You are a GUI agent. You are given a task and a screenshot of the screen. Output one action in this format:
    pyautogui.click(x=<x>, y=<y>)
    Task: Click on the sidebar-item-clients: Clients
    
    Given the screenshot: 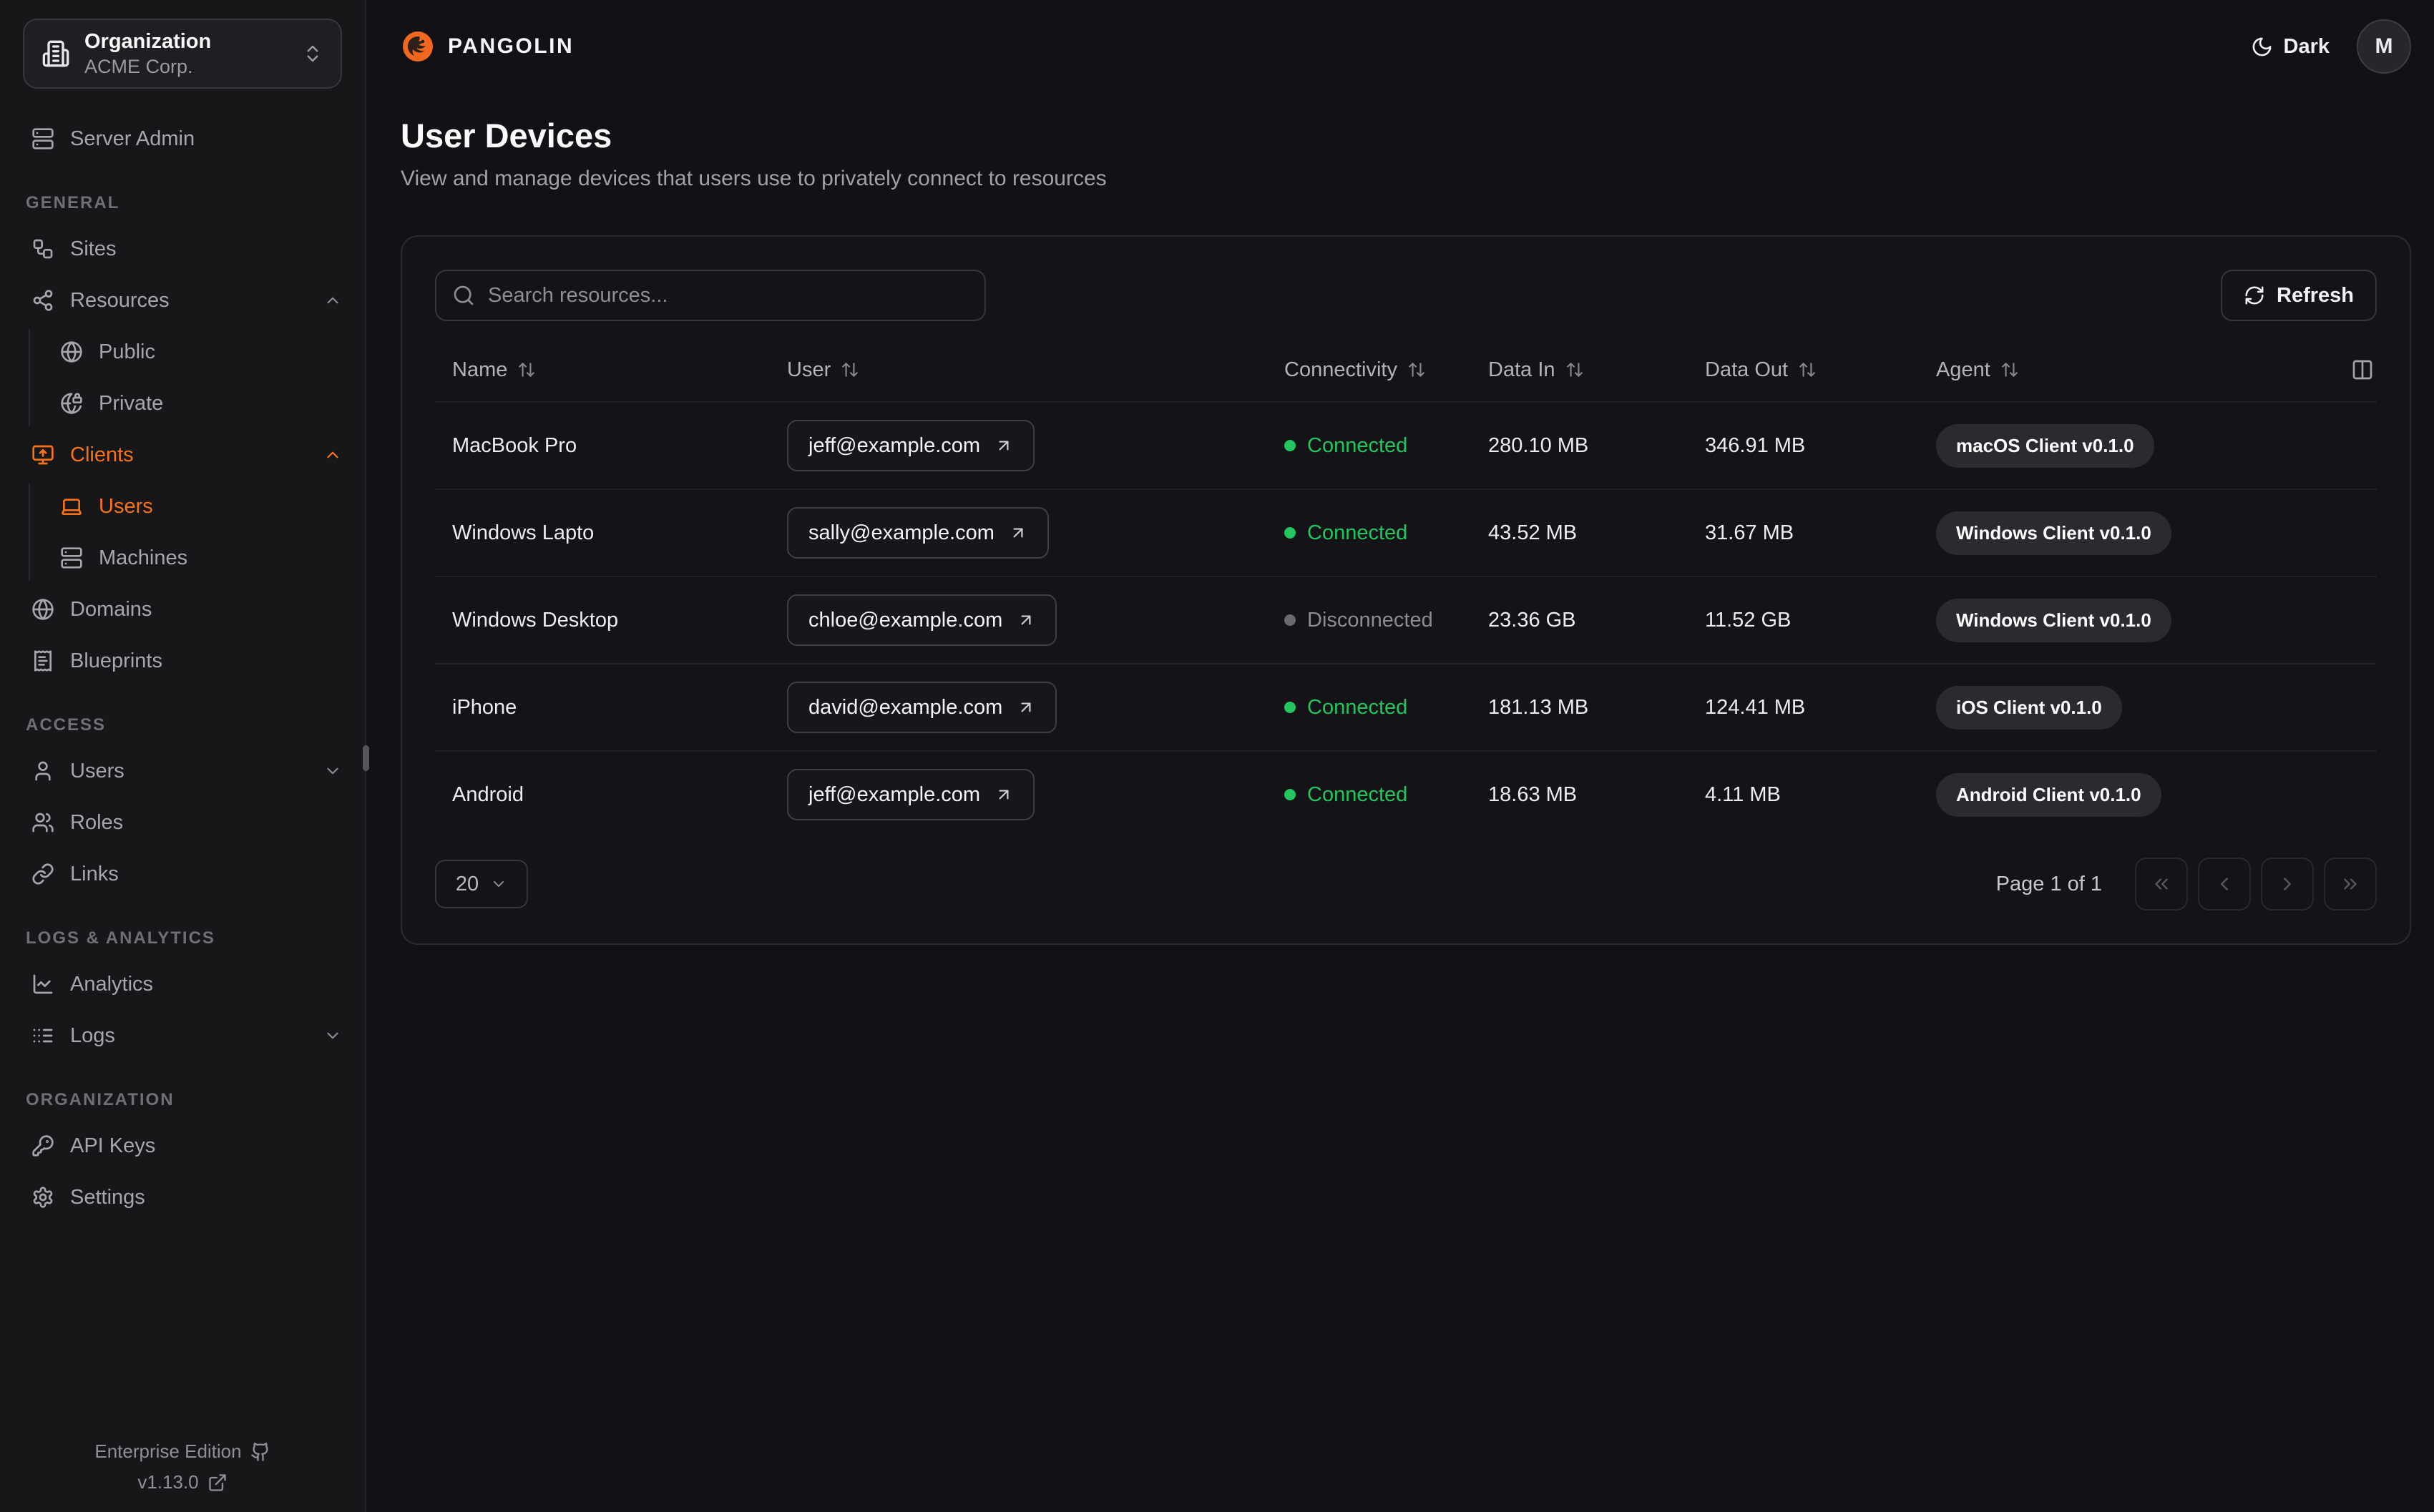 What is the action you would take?
    pyautogui.click(x=182, y=455)
    